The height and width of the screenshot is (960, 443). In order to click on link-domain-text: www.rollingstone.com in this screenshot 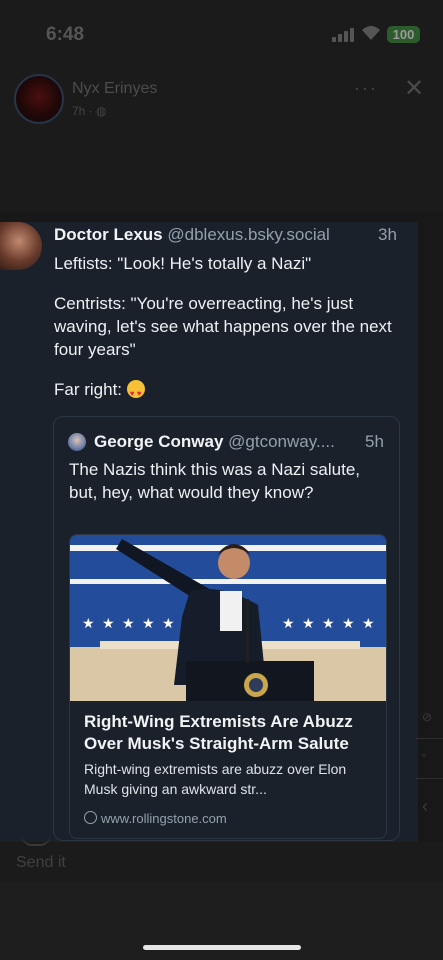, I will do `click(164, 818)`.